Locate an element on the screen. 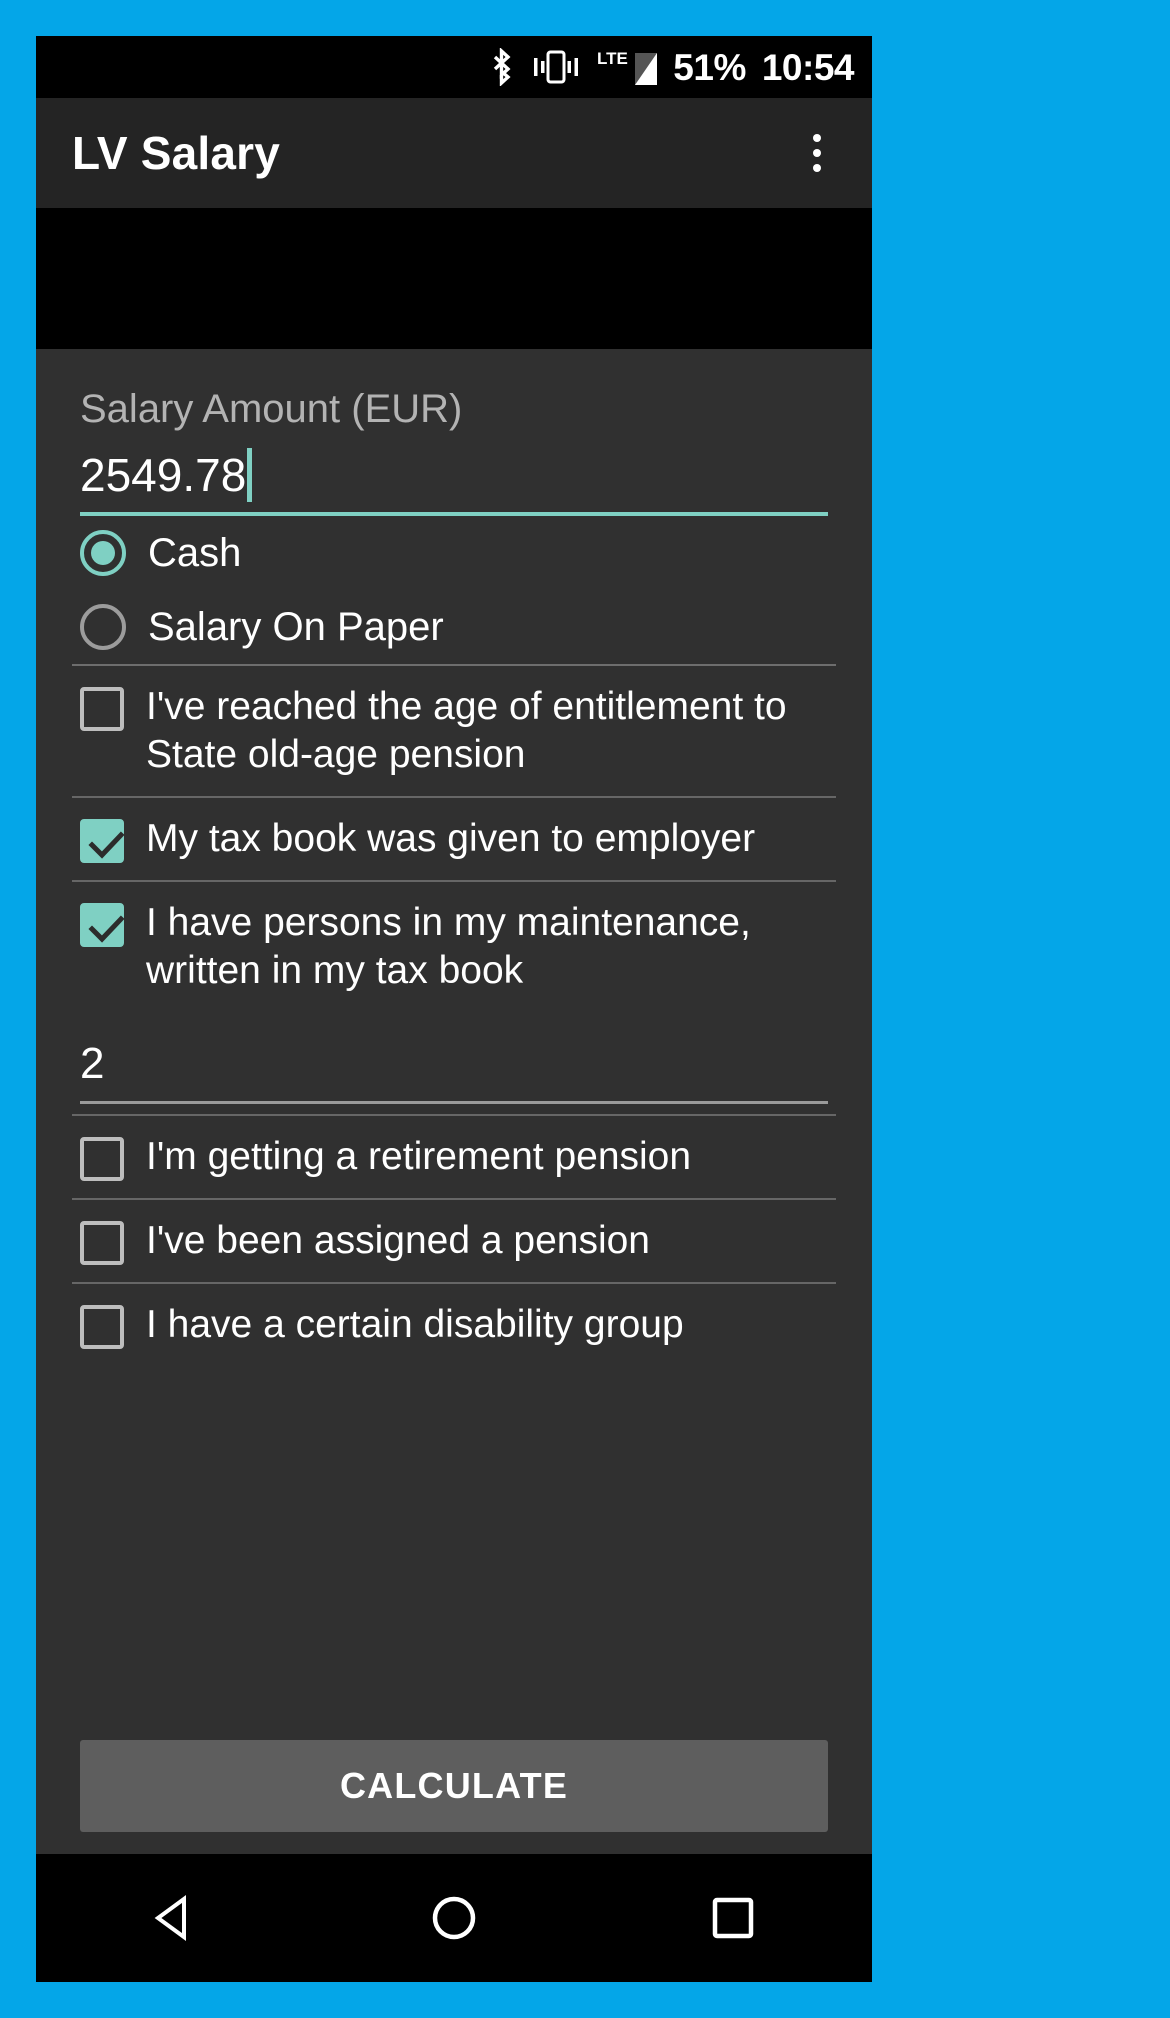 Image resolution: width=1170 pixels, height=2018 pixels. checkbox-label-disability-group: I have a certain disability group is located at coordinates (415, 1324).